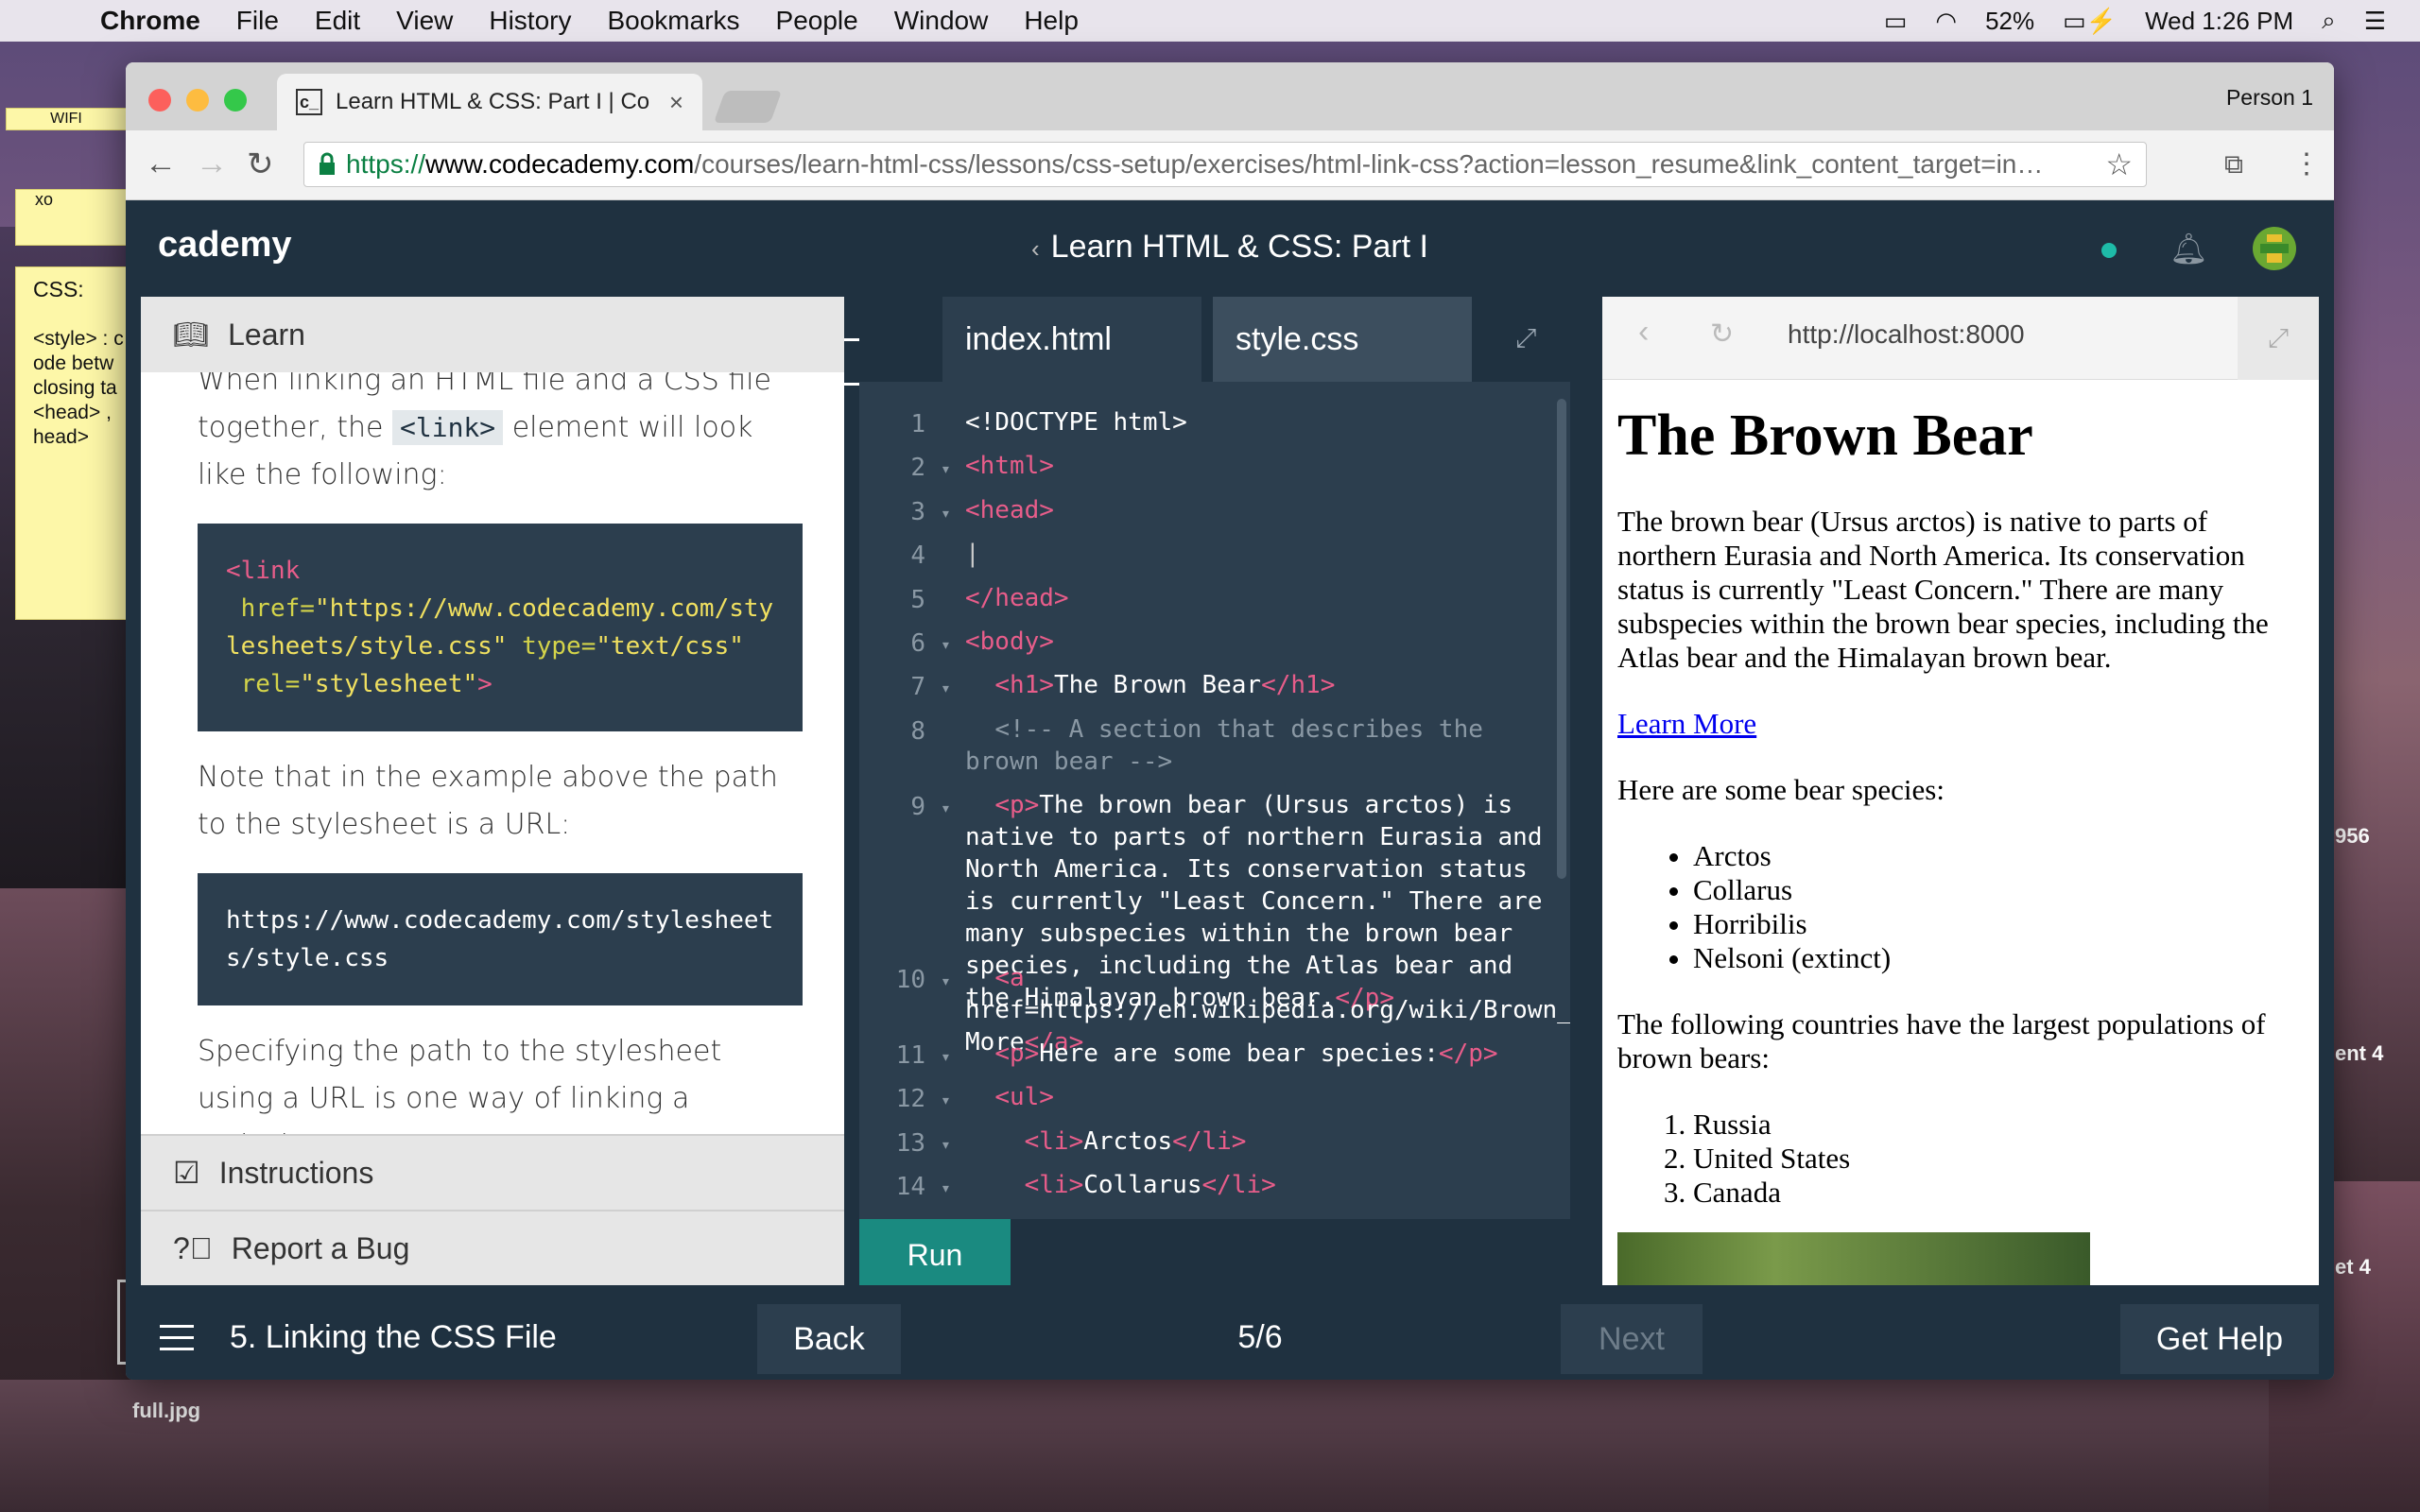 The height and width of the screenshot is (1512, 2420). I want to click on notification-center-icon: ☰, so click(2375, 21).